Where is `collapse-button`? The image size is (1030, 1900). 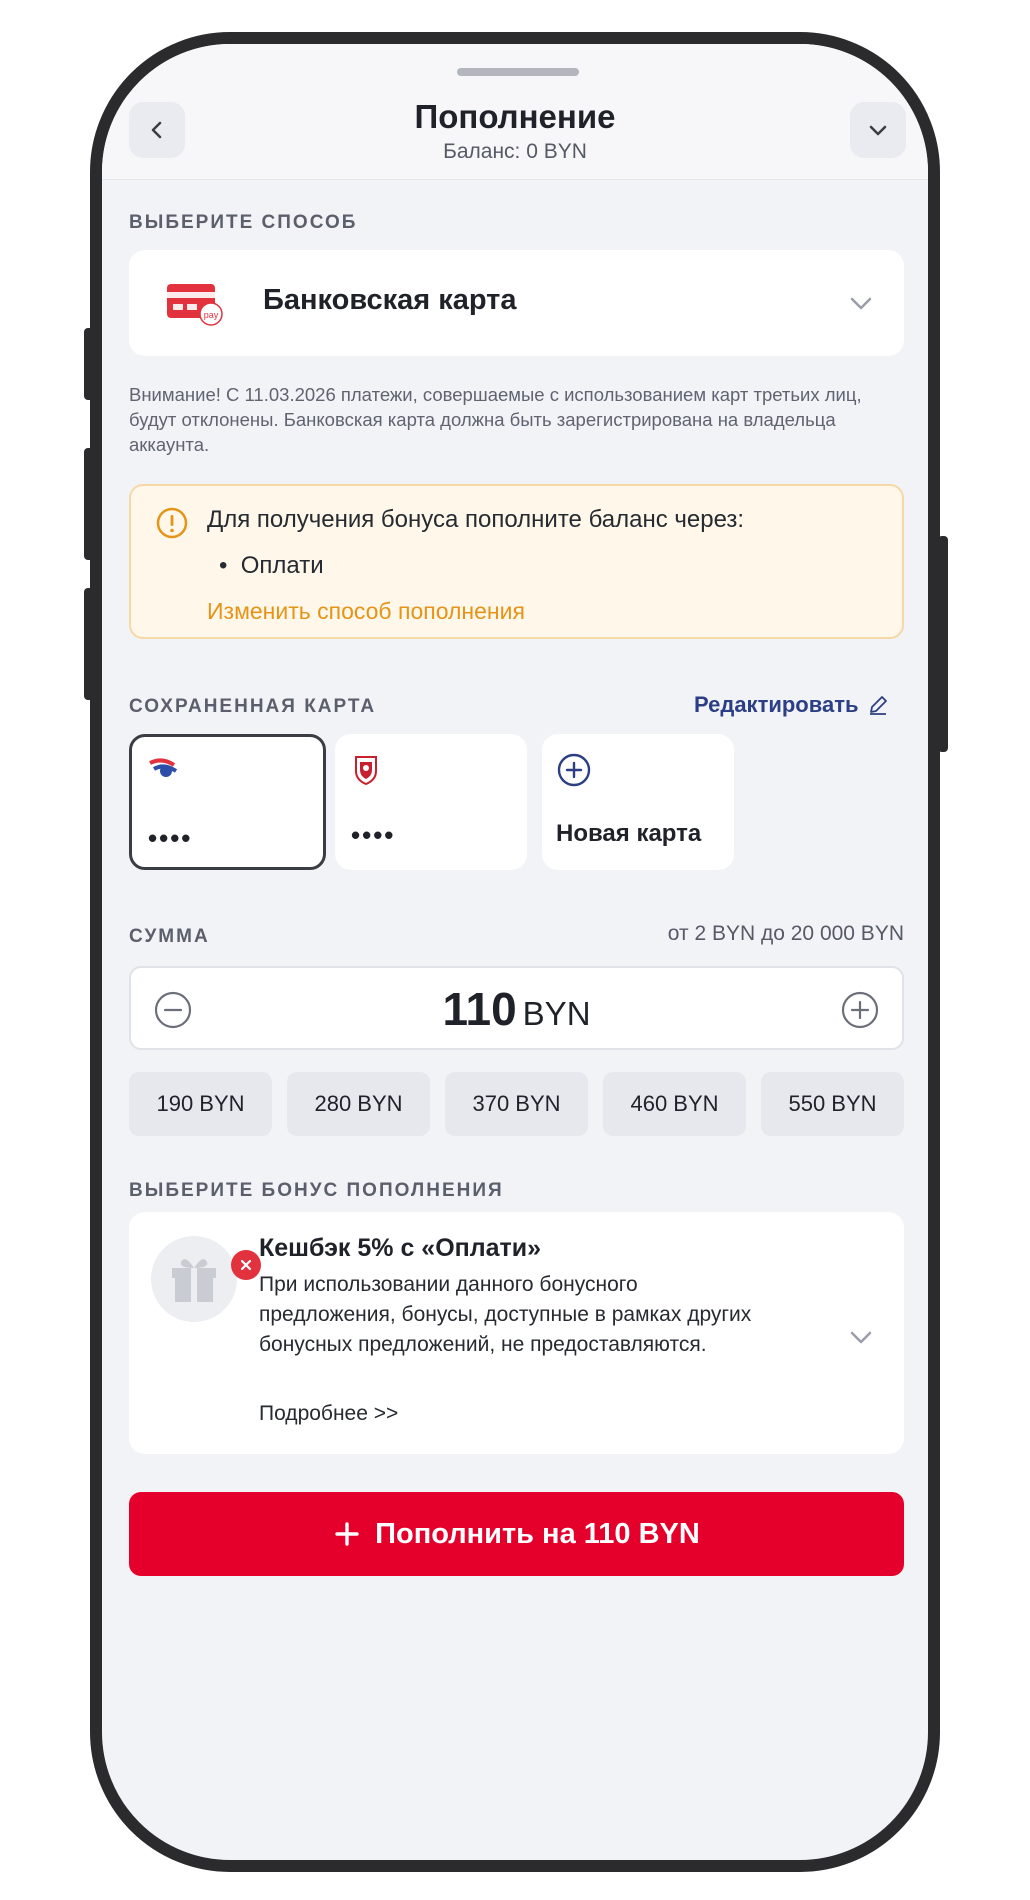 collapse-button is located at coordinates (878, 130).